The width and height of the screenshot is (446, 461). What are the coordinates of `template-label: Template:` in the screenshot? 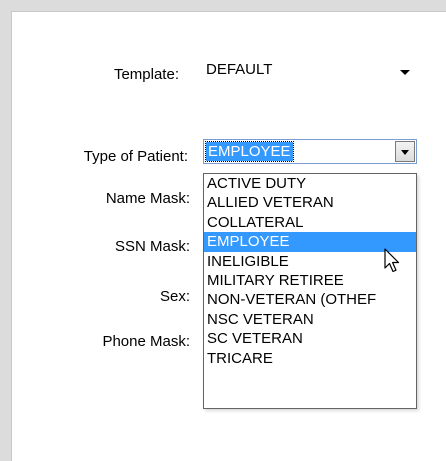 It's located at (146, 74).